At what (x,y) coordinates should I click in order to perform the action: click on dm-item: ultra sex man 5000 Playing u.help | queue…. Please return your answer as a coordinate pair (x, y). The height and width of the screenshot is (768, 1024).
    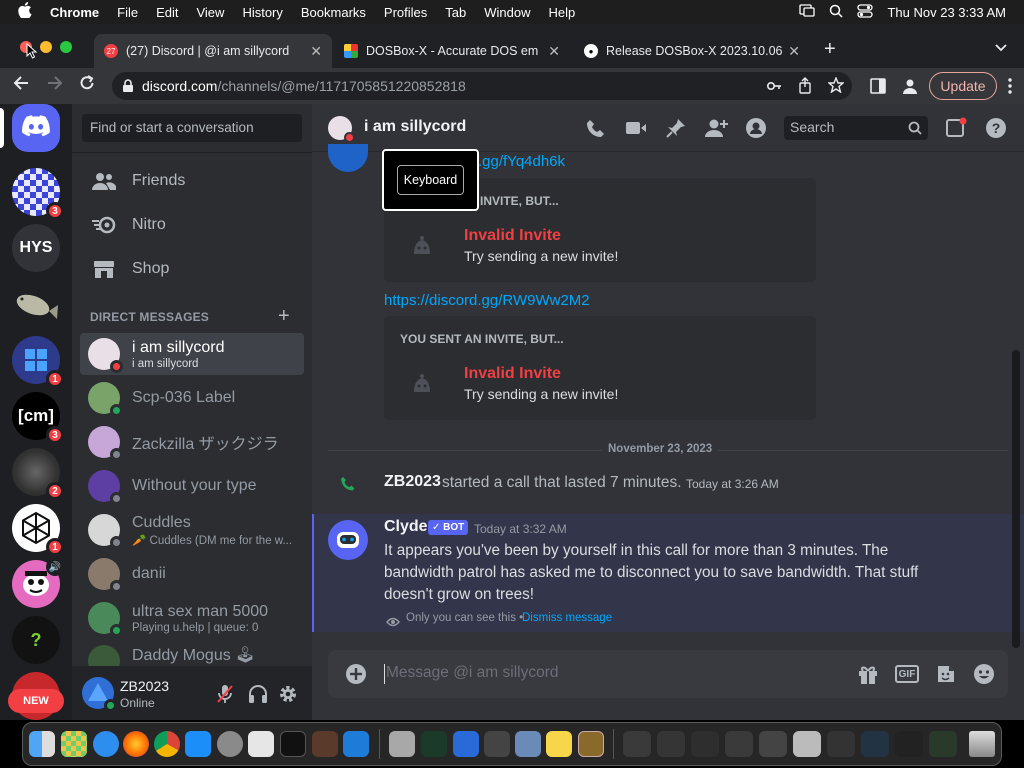
    Looking at the image, I should click on (192, 618).